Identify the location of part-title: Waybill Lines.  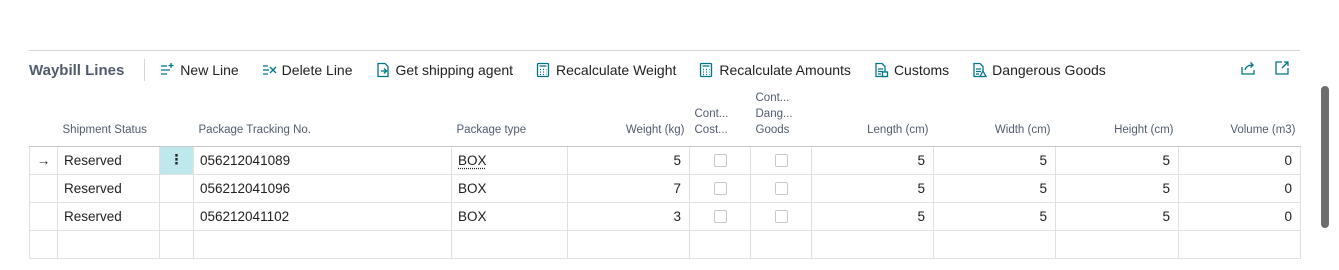
(76, 70).